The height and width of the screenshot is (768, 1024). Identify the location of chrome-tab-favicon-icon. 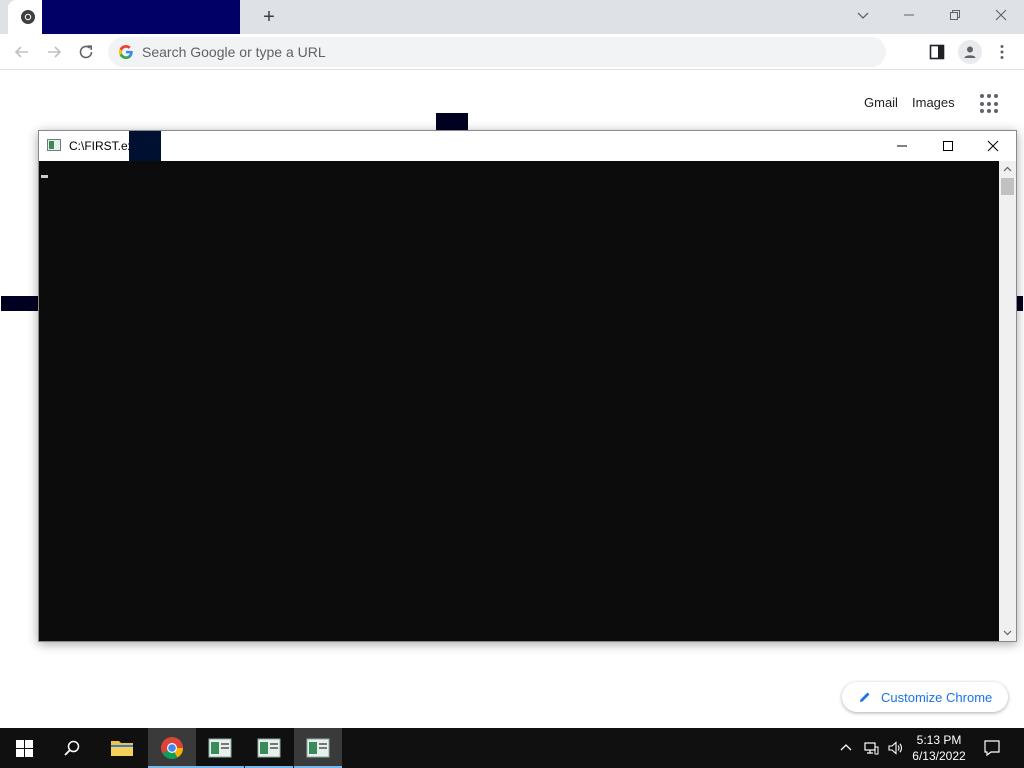
(28, 17).